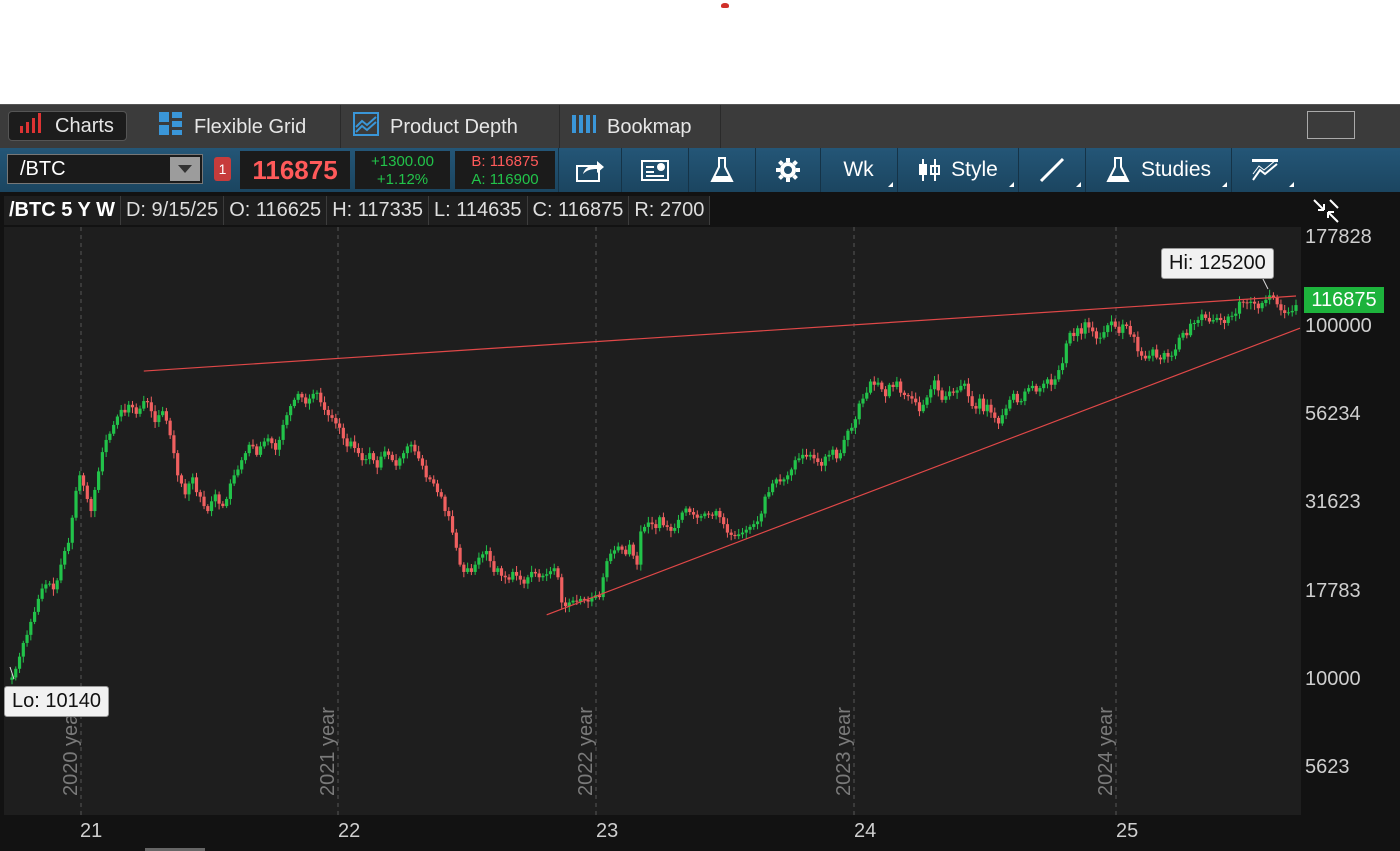 This screenshot has width=1400, height=851. Describe the element at coordinates (91, 831) in the screenshot. I see `x-tick-label: 21` at that location.